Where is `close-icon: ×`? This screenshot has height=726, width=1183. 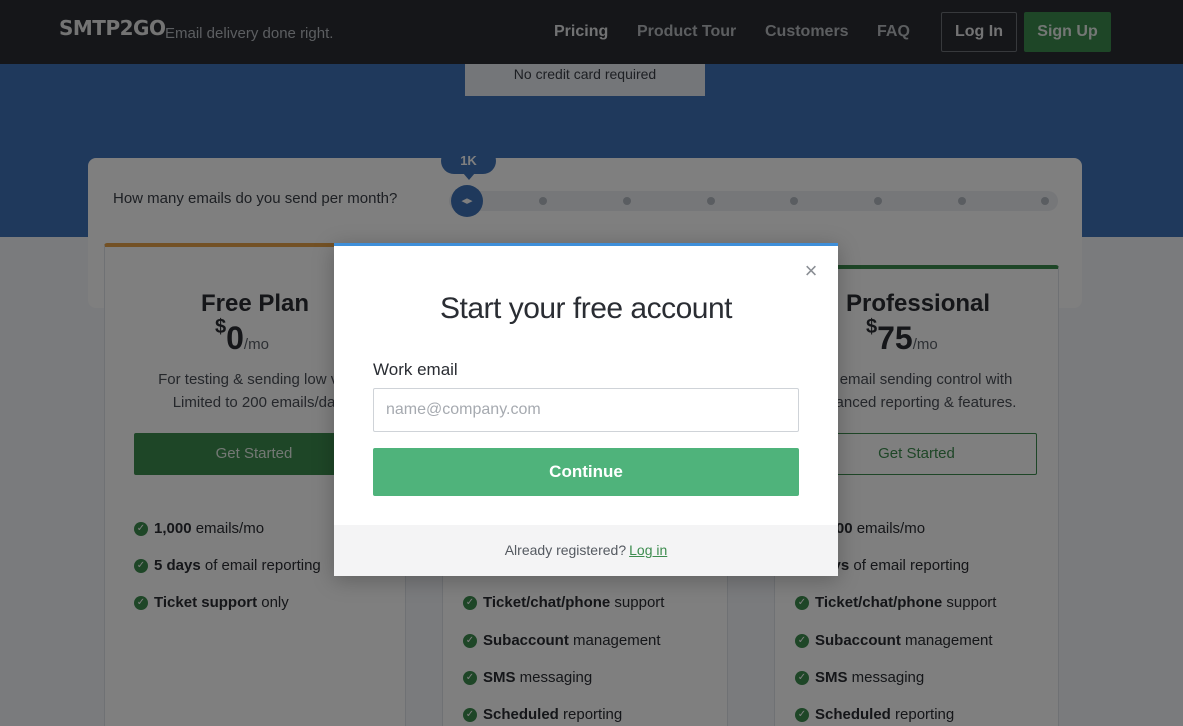 close-icon: × is located at coordinates (811, 271).